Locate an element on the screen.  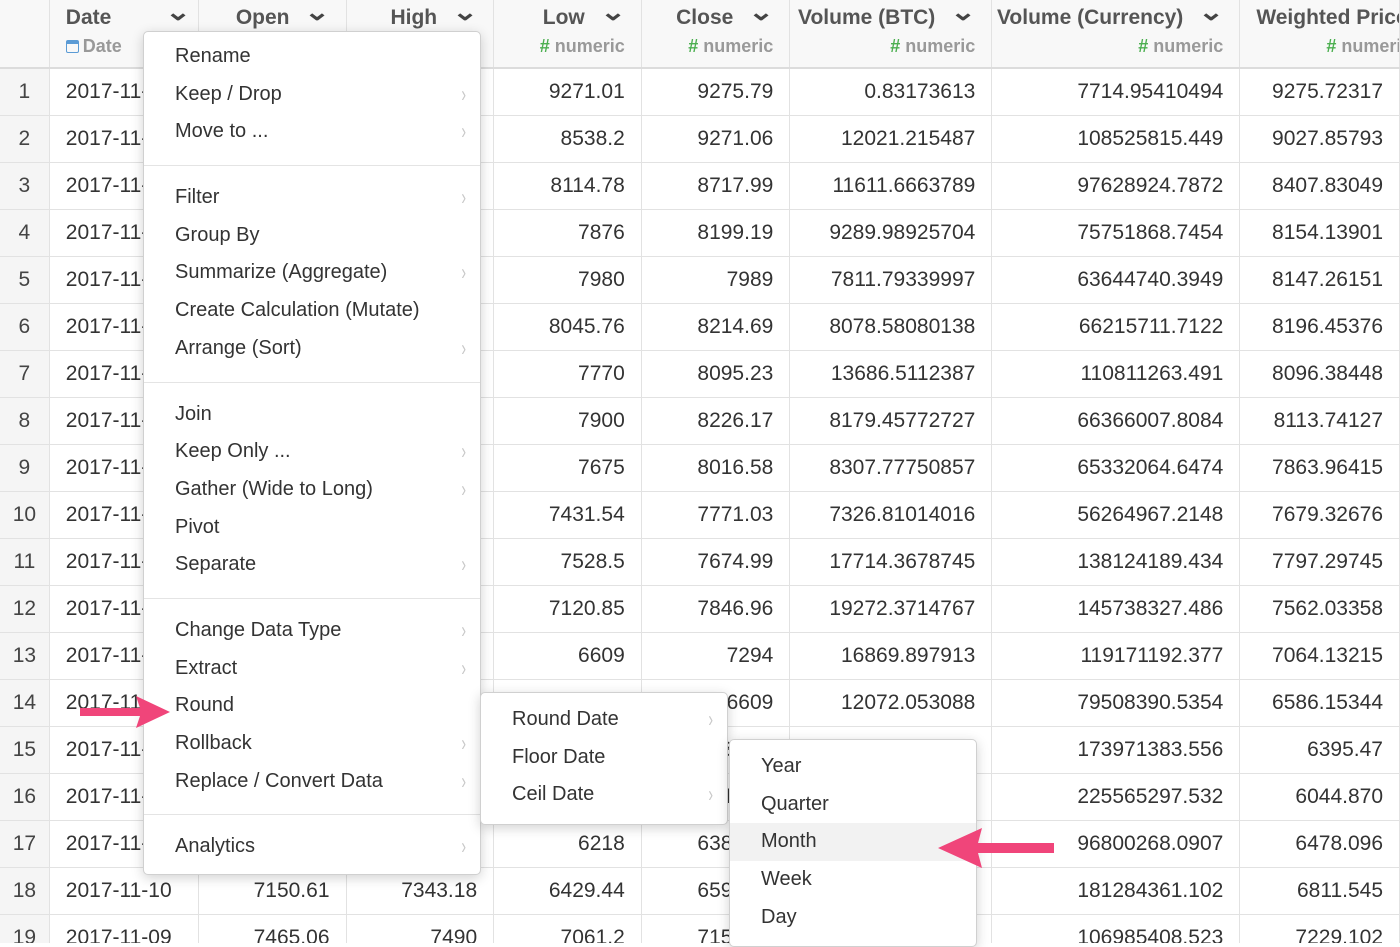
column-header-volume-currency: Volume (Currency) ⌄ # numeric is located at coordinates (1116, 34).